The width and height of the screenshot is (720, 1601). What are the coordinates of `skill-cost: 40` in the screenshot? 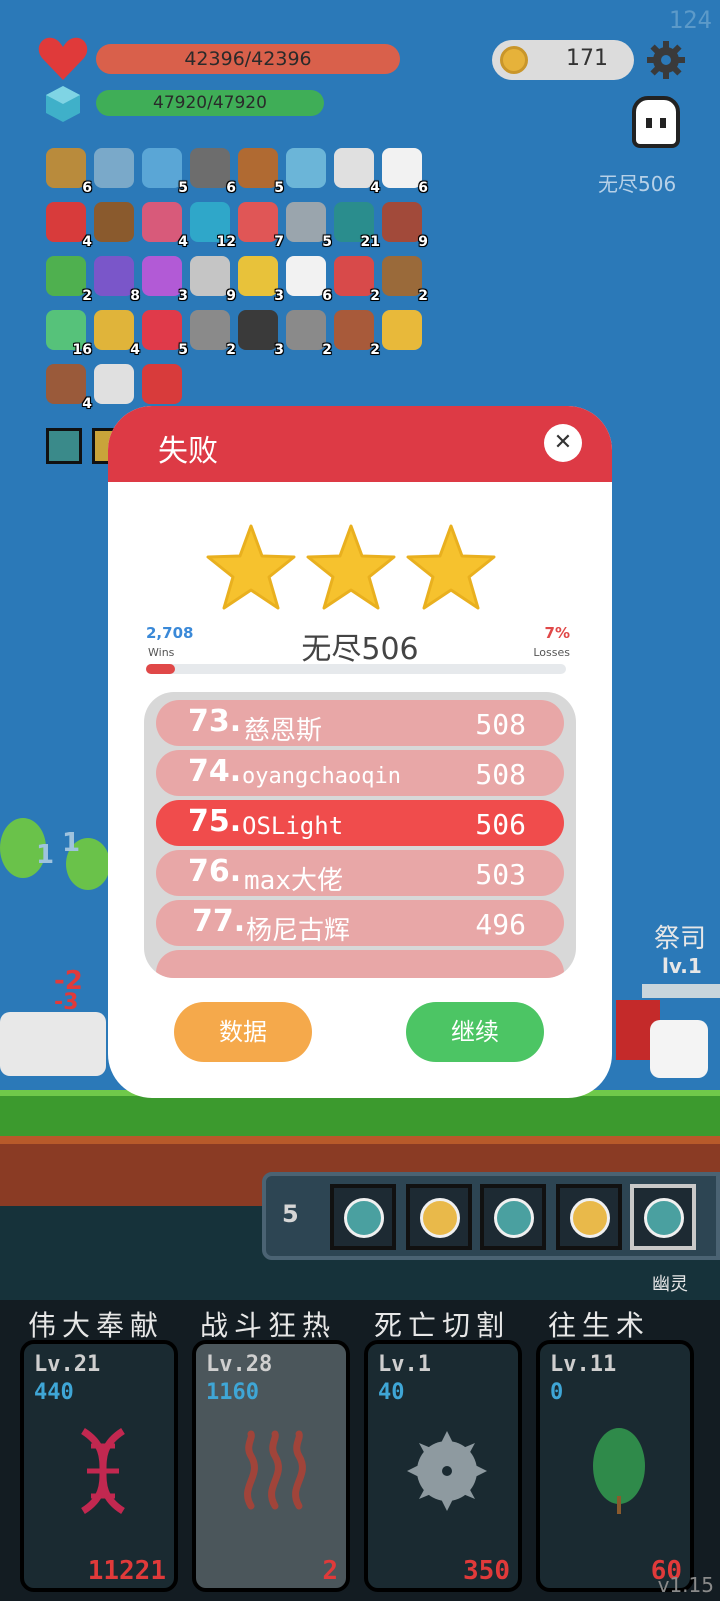 It's located at (391, 1392).